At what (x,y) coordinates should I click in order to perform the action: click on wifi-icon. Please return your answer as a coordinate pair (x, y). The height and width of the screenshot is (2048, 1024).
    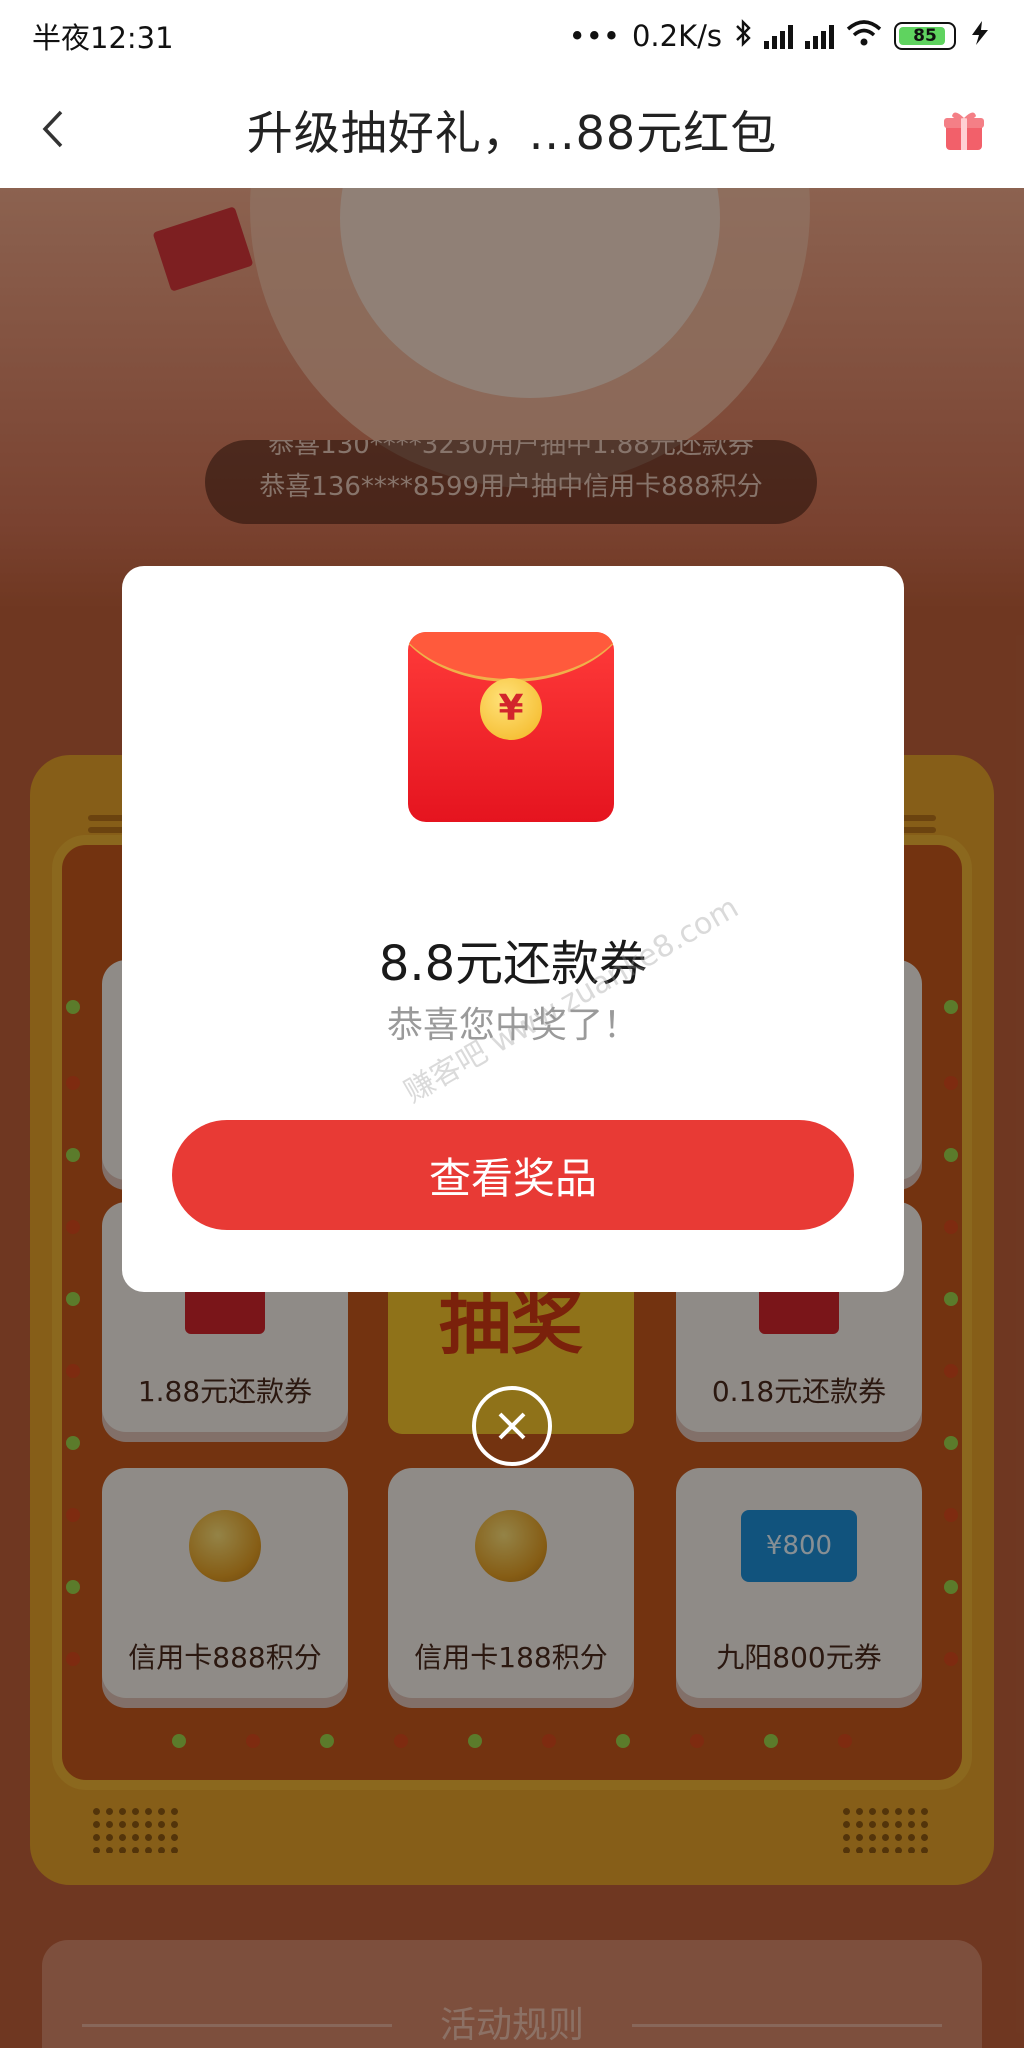
    Looking at the image, I should click on (864, 36).